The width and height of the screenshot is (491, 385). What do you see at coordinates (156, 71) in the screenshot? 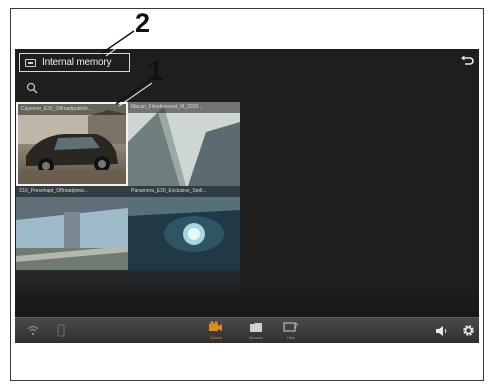
I see `callout-number-1: 1` at bounding box center [156, 71].